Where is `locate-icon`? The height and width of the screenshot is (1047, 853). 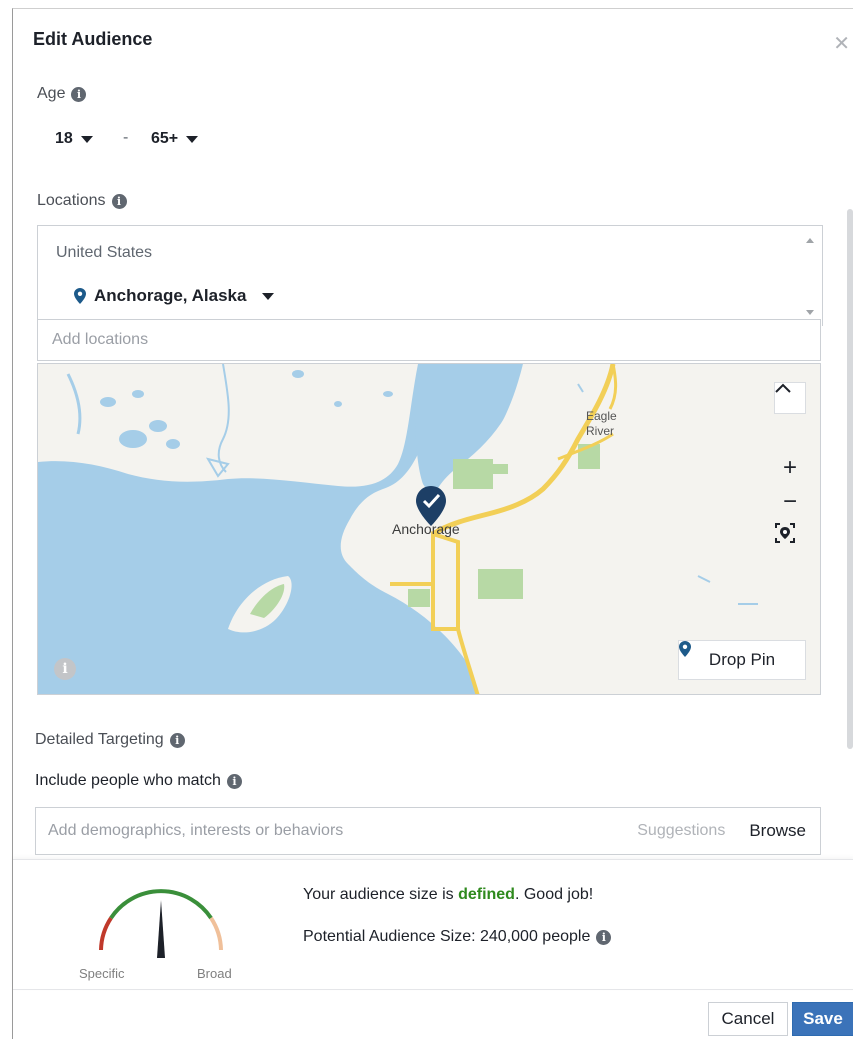 locate-icon is located at coordinates (785, 533).